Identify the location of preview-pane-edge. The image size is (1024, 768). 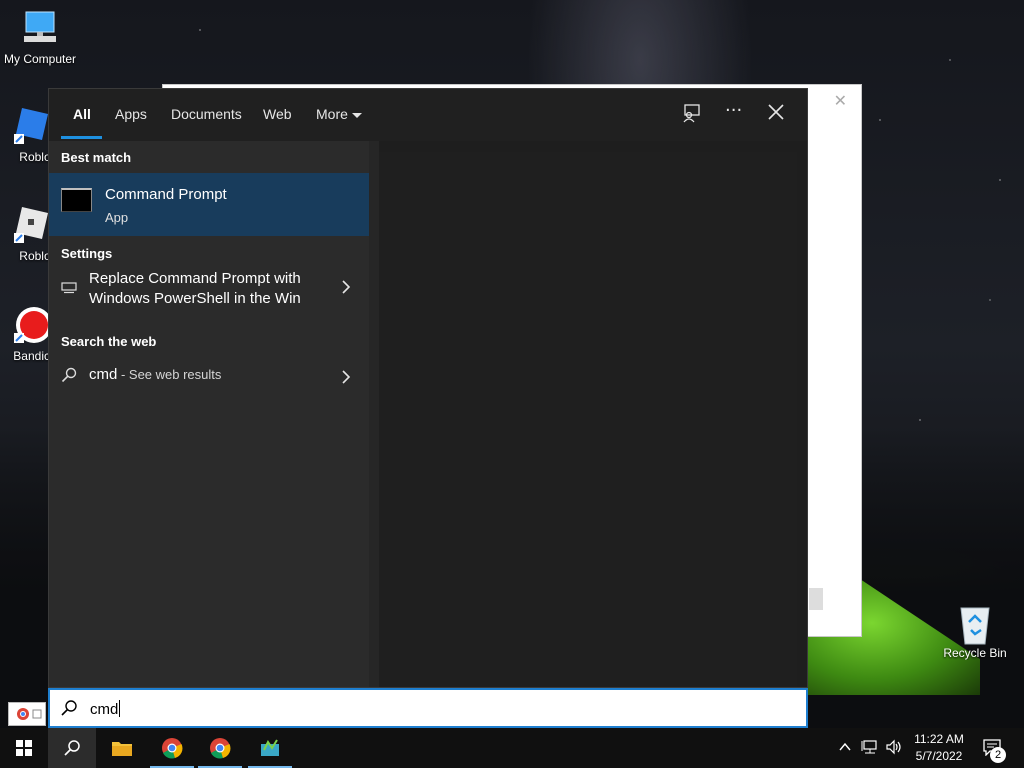
(374, 414).